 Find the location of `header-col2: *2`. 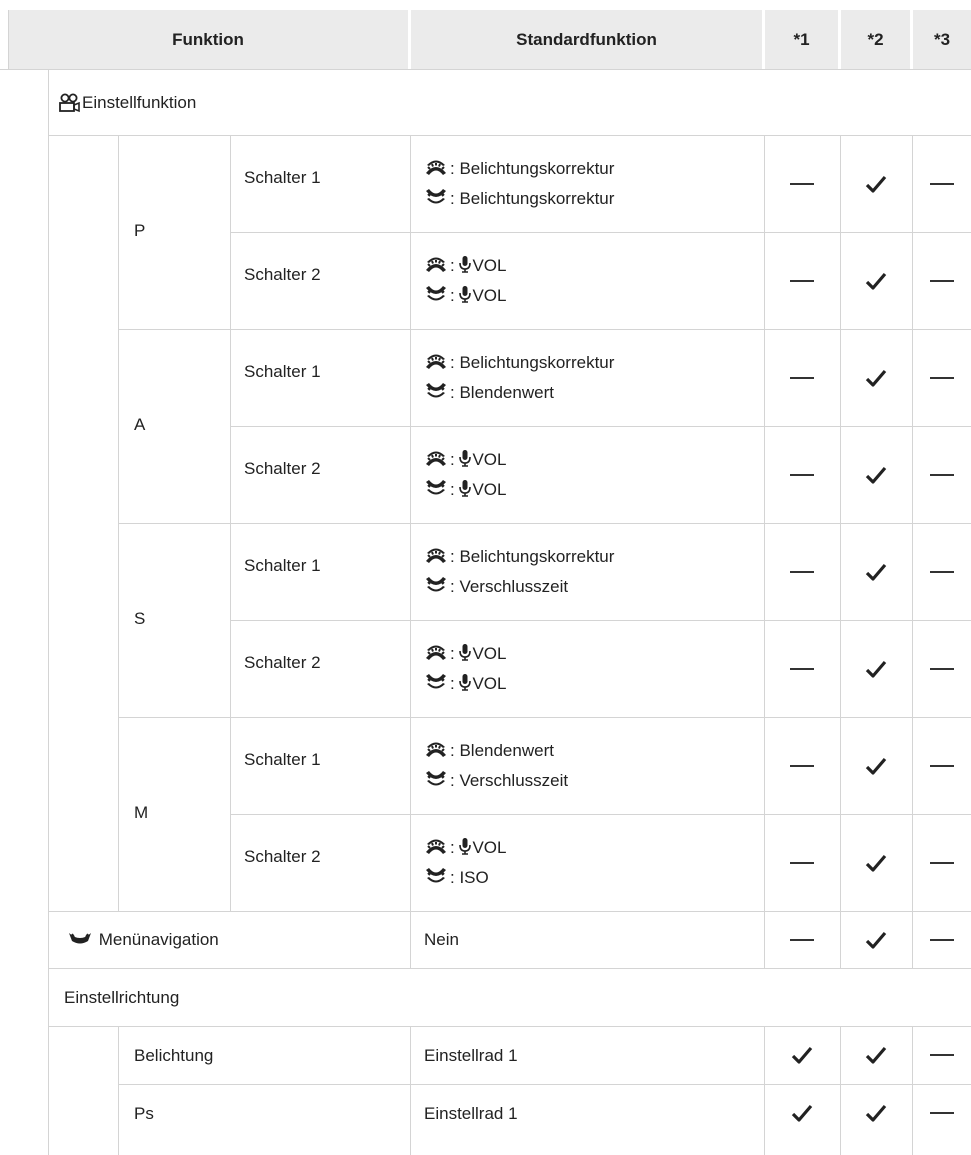

header-col2: *2 is located at coordinates (875, 39).